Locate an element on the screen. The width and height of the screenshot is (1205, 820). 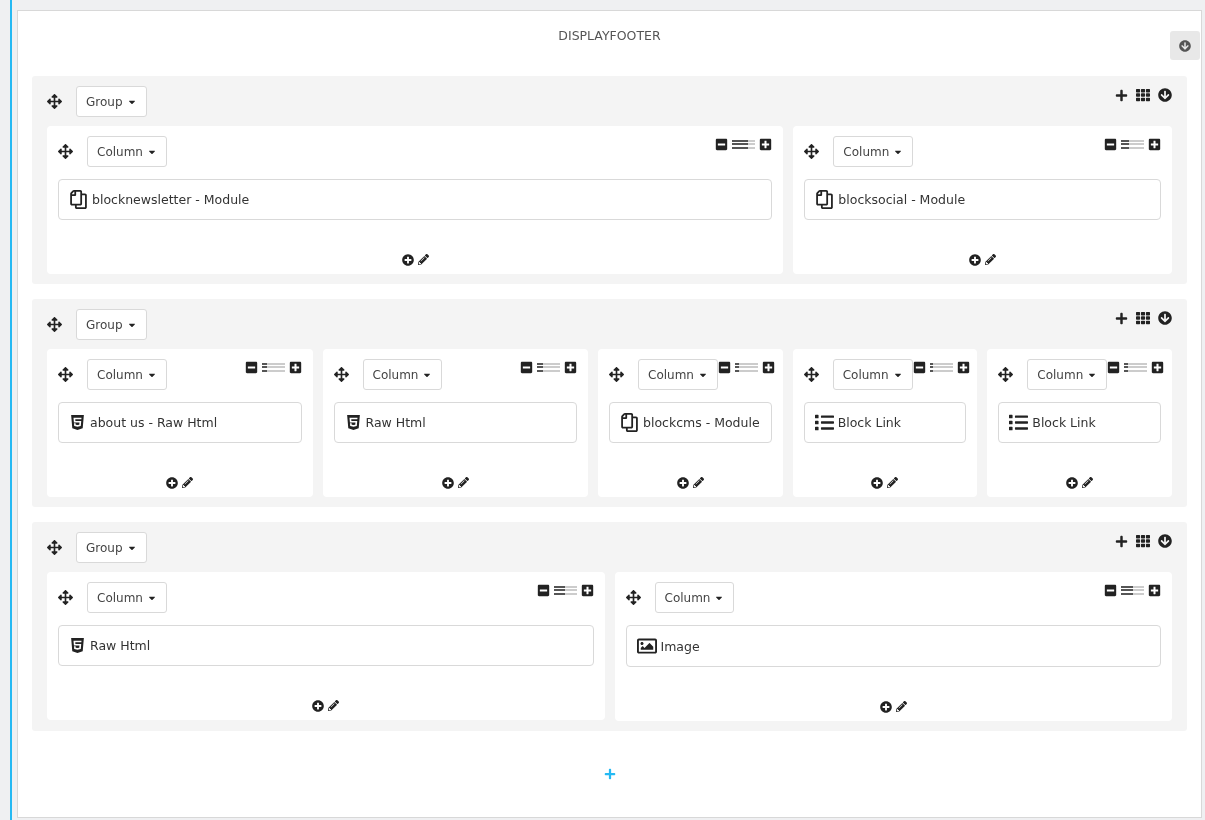
image-icon is located at coordinates (646, 646).